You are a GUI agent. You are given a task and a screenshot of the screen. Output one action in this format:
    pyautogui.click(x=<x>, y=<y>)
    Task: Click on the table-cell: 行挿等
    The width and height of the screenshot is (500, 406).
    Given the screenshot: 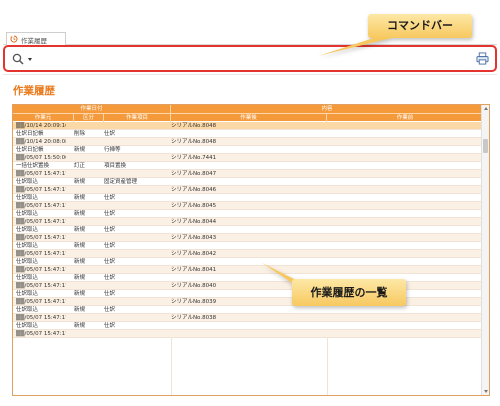 What is the action you would take?
    pyautogui.click(x=112, y=150)
    